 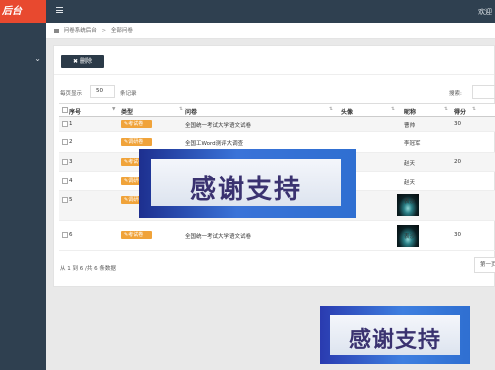 What do you see at coordinates (37, 58) in the screenshot?
I see `chevron-down-icon: ⌄` at bounding box center [37, 58].